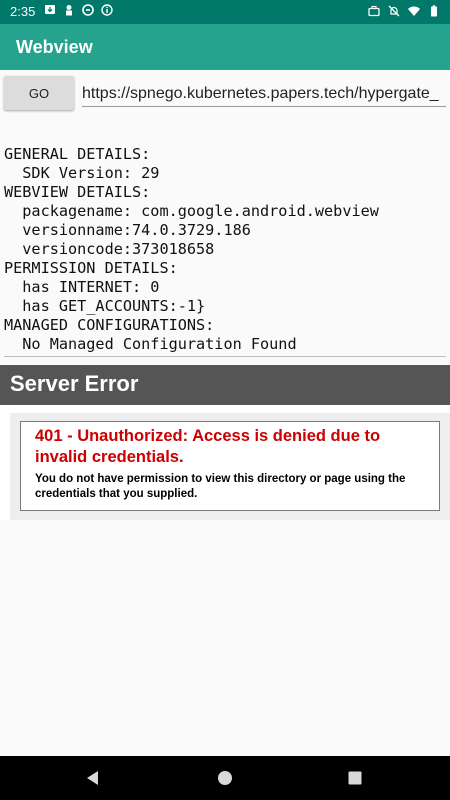  What do you see at coordinates (355, 778) in the screenshot?
I see `recents-icon` at bounding box center [355, 778].